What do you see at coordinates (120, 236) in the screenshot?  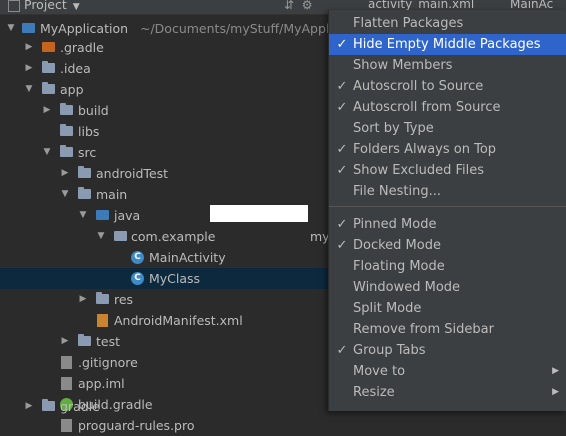 I see `package-icon` at bounding box center [120, 236].